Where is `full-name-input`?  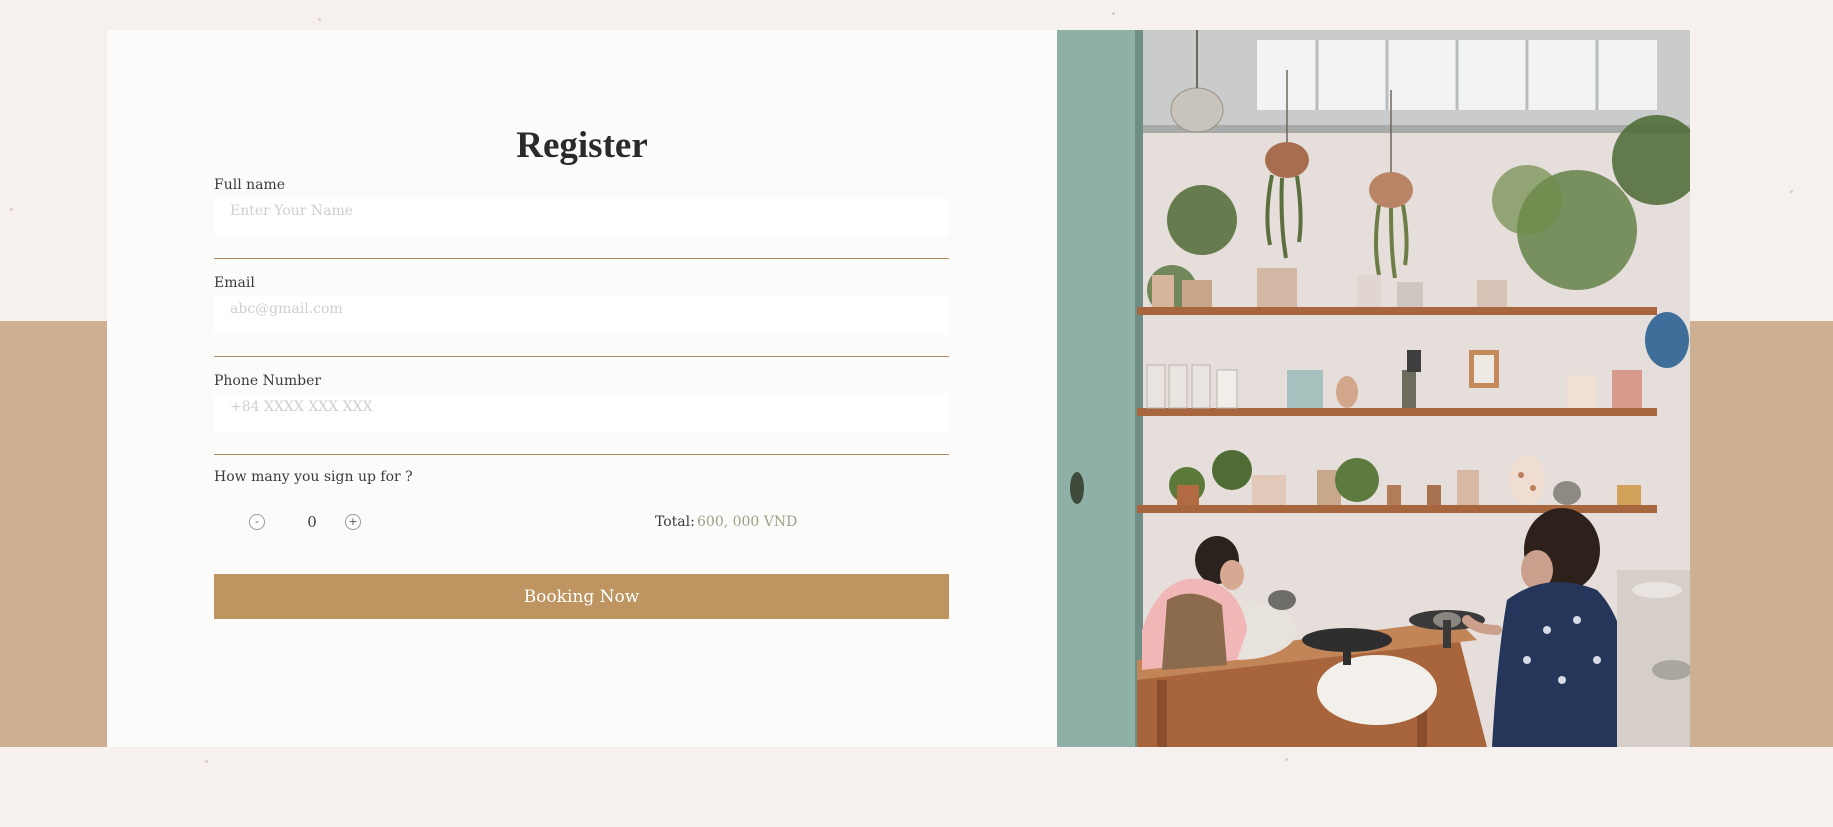 full-name-input is located at coordinates (581, 217).